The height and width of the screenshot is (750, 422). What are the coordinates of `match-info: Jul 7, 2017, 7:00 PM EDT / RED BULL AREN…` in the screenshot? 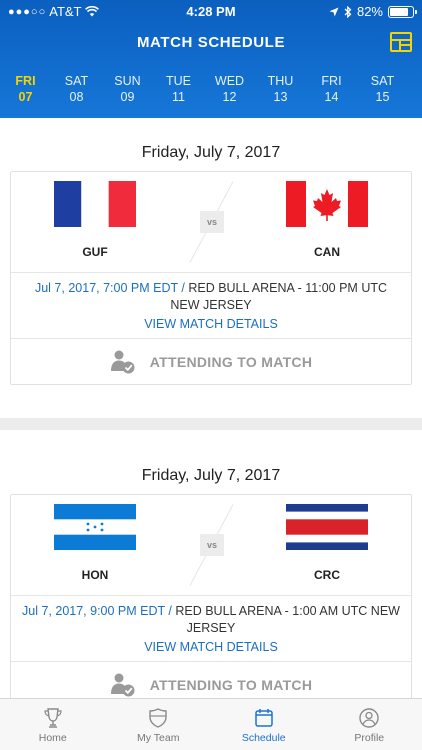 It's located at (211, 305).